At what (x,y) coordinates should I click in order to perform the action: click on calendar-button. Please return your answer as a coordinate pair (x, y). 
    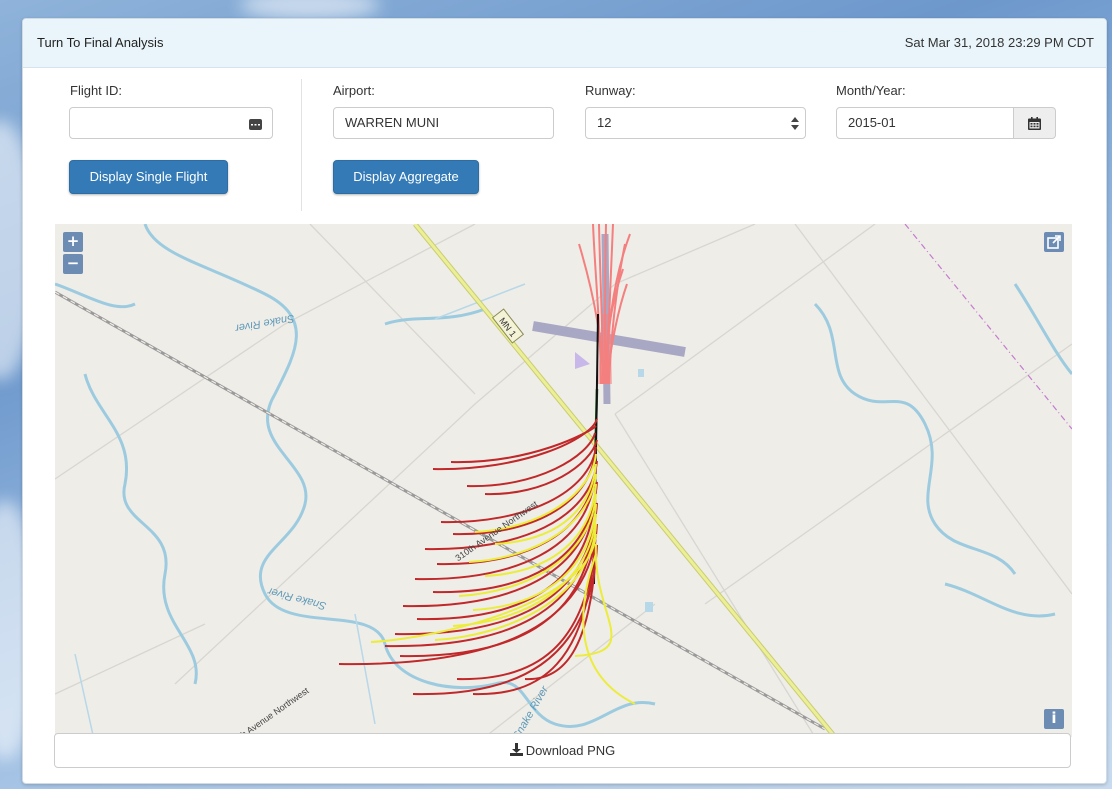
    Looking at the image, I should click on (1035, 123).